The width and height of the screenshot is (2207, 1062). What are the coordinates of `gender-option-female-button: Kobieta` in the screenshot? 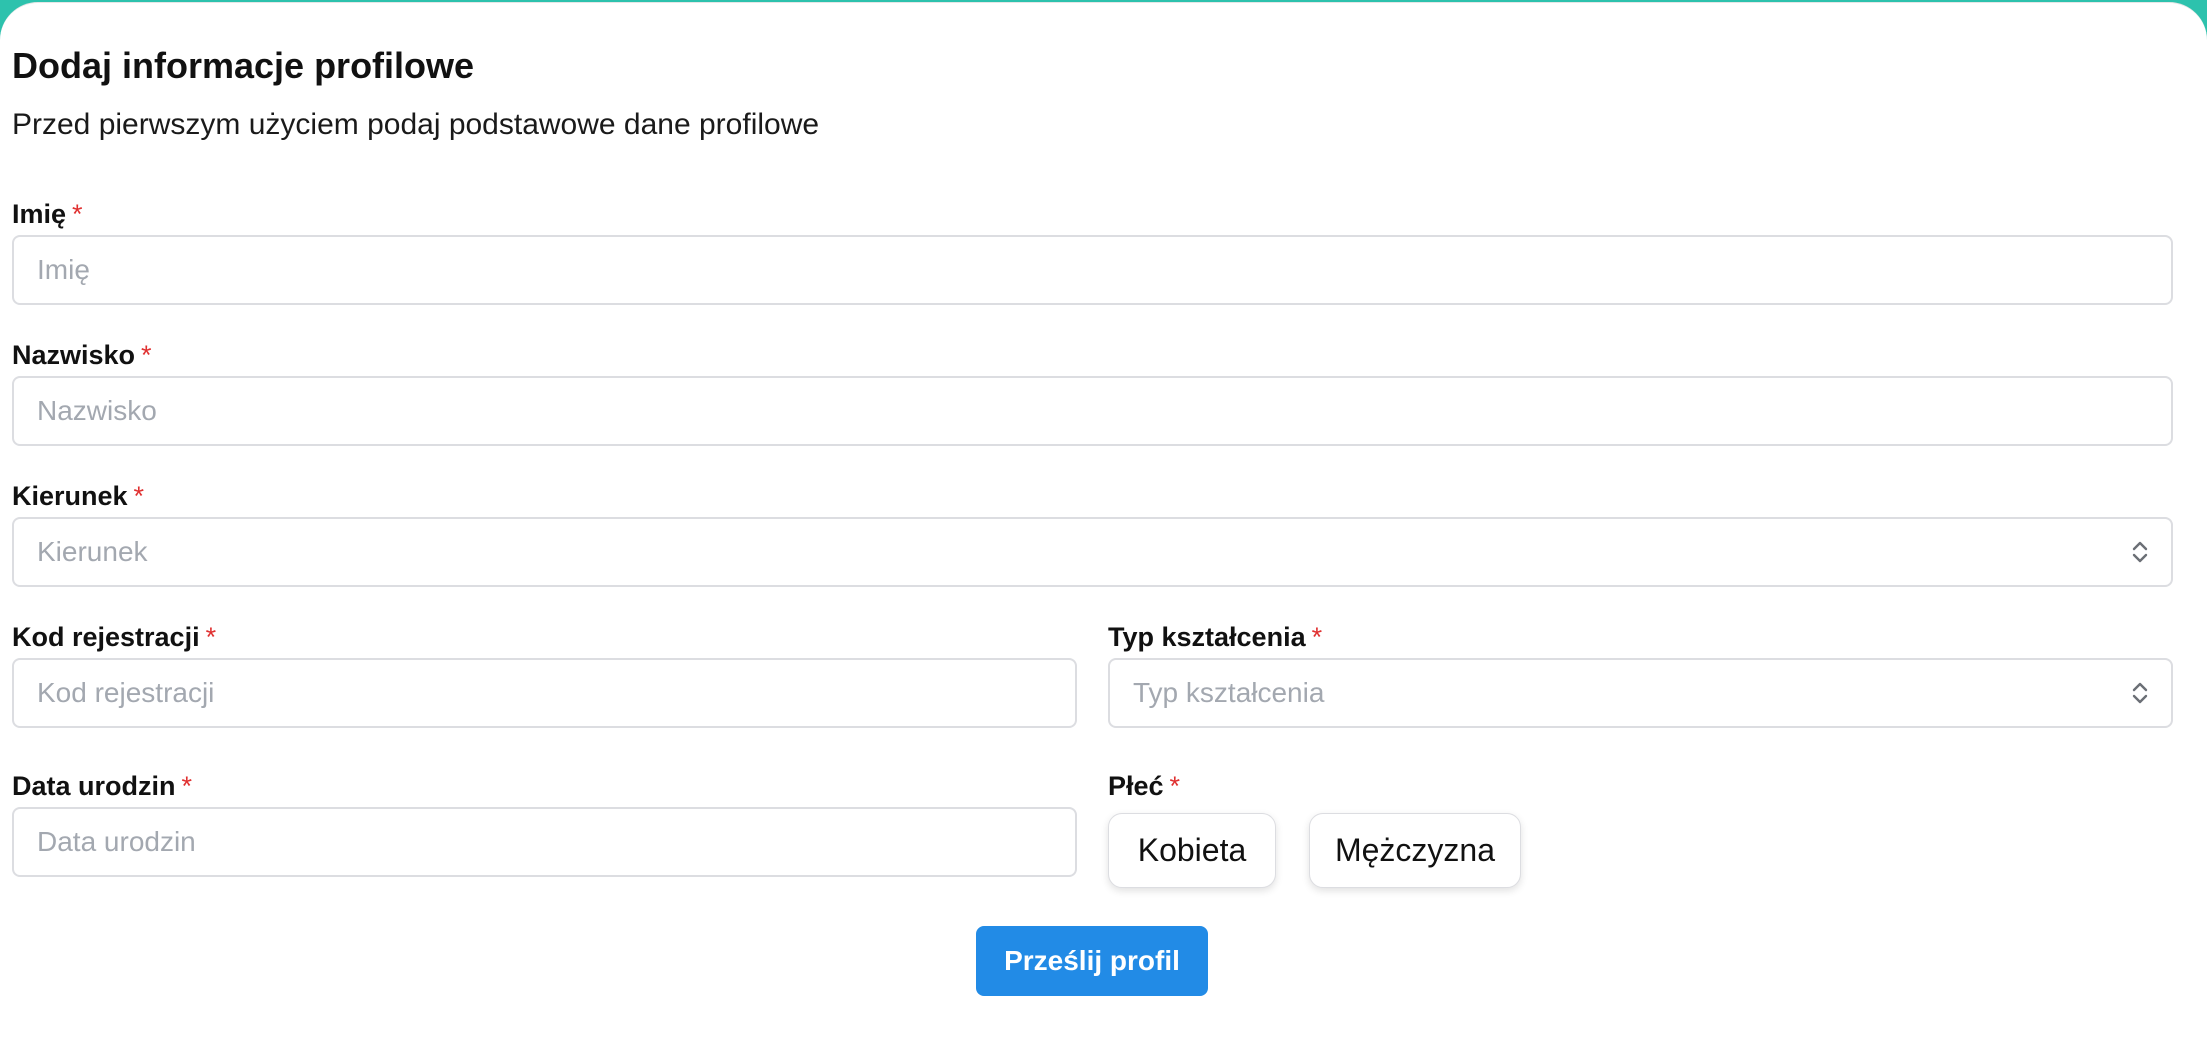 It's located at (1192, 850).